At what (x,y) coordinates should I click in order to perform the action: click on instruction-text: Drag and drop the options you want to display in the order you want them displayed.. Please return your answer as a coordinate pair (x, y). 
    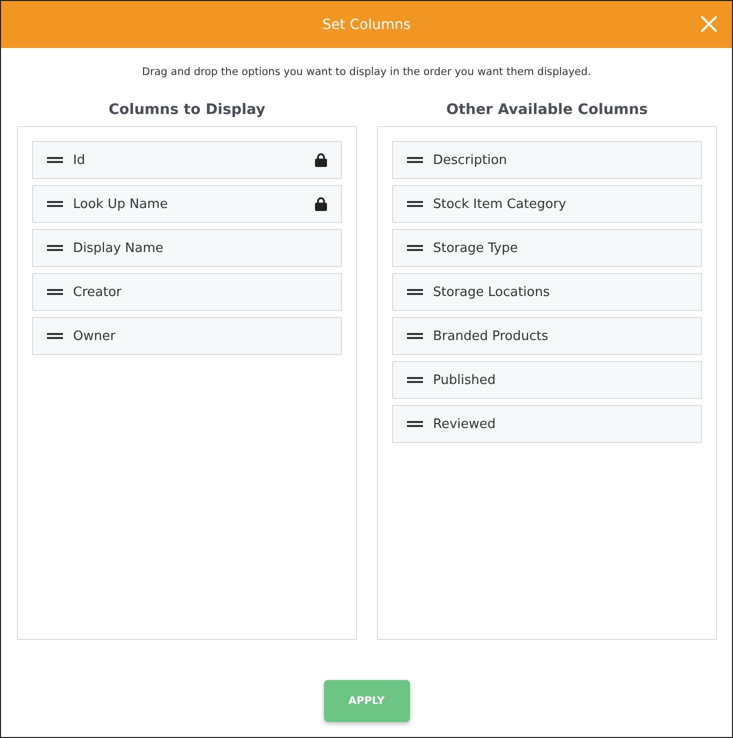
    Looking at the image, I should click on (366, 72).